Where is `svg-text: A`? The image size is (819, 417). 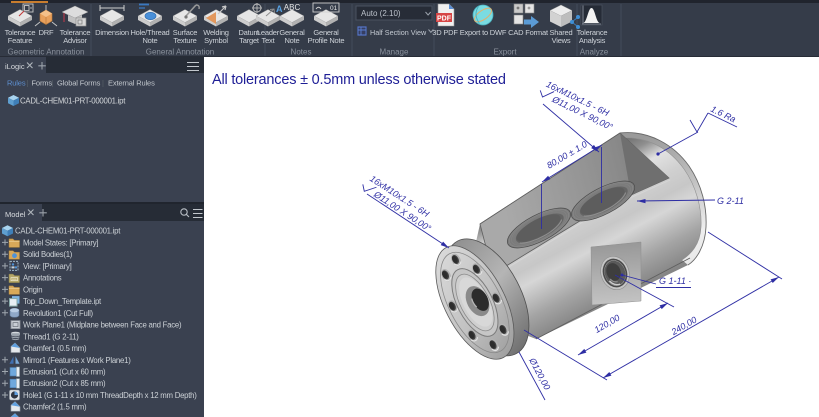
svg-text: A is located at coordinates (279, 9).